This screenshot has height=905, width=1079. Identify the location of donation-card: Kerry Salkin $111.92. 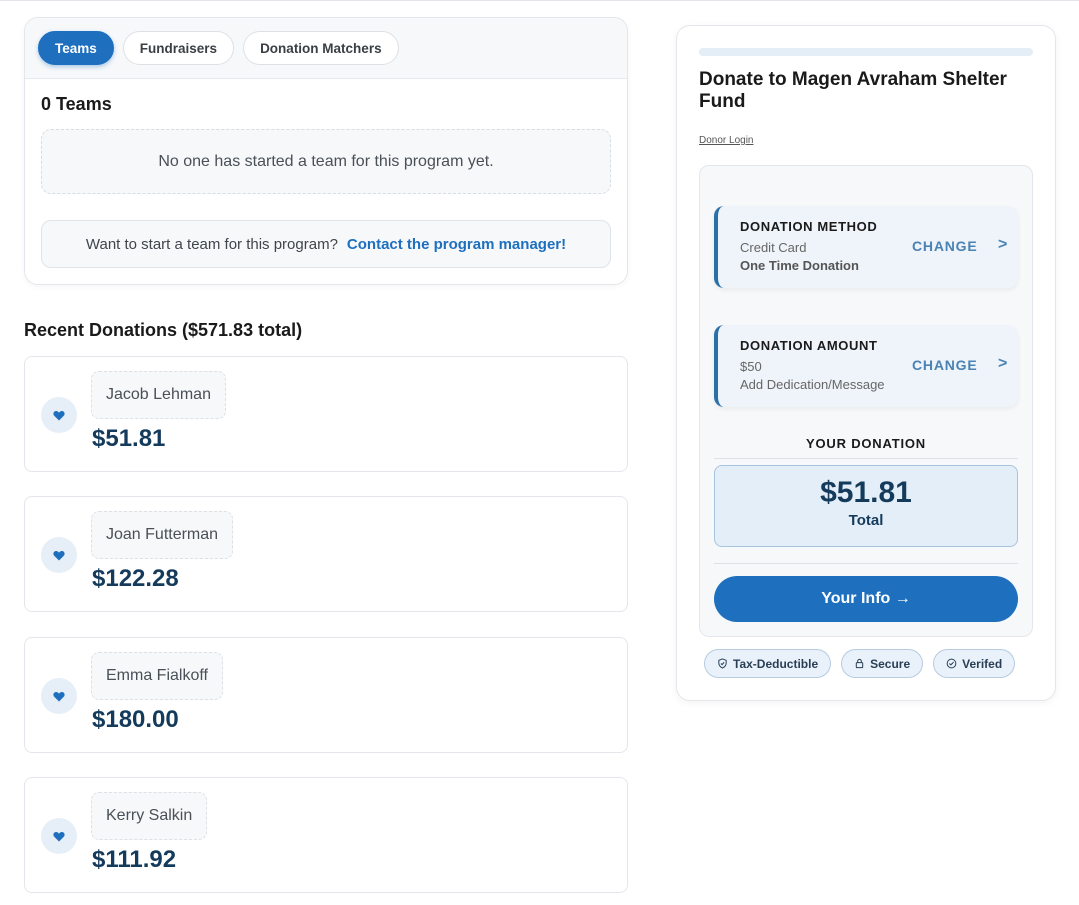
(326, 835).